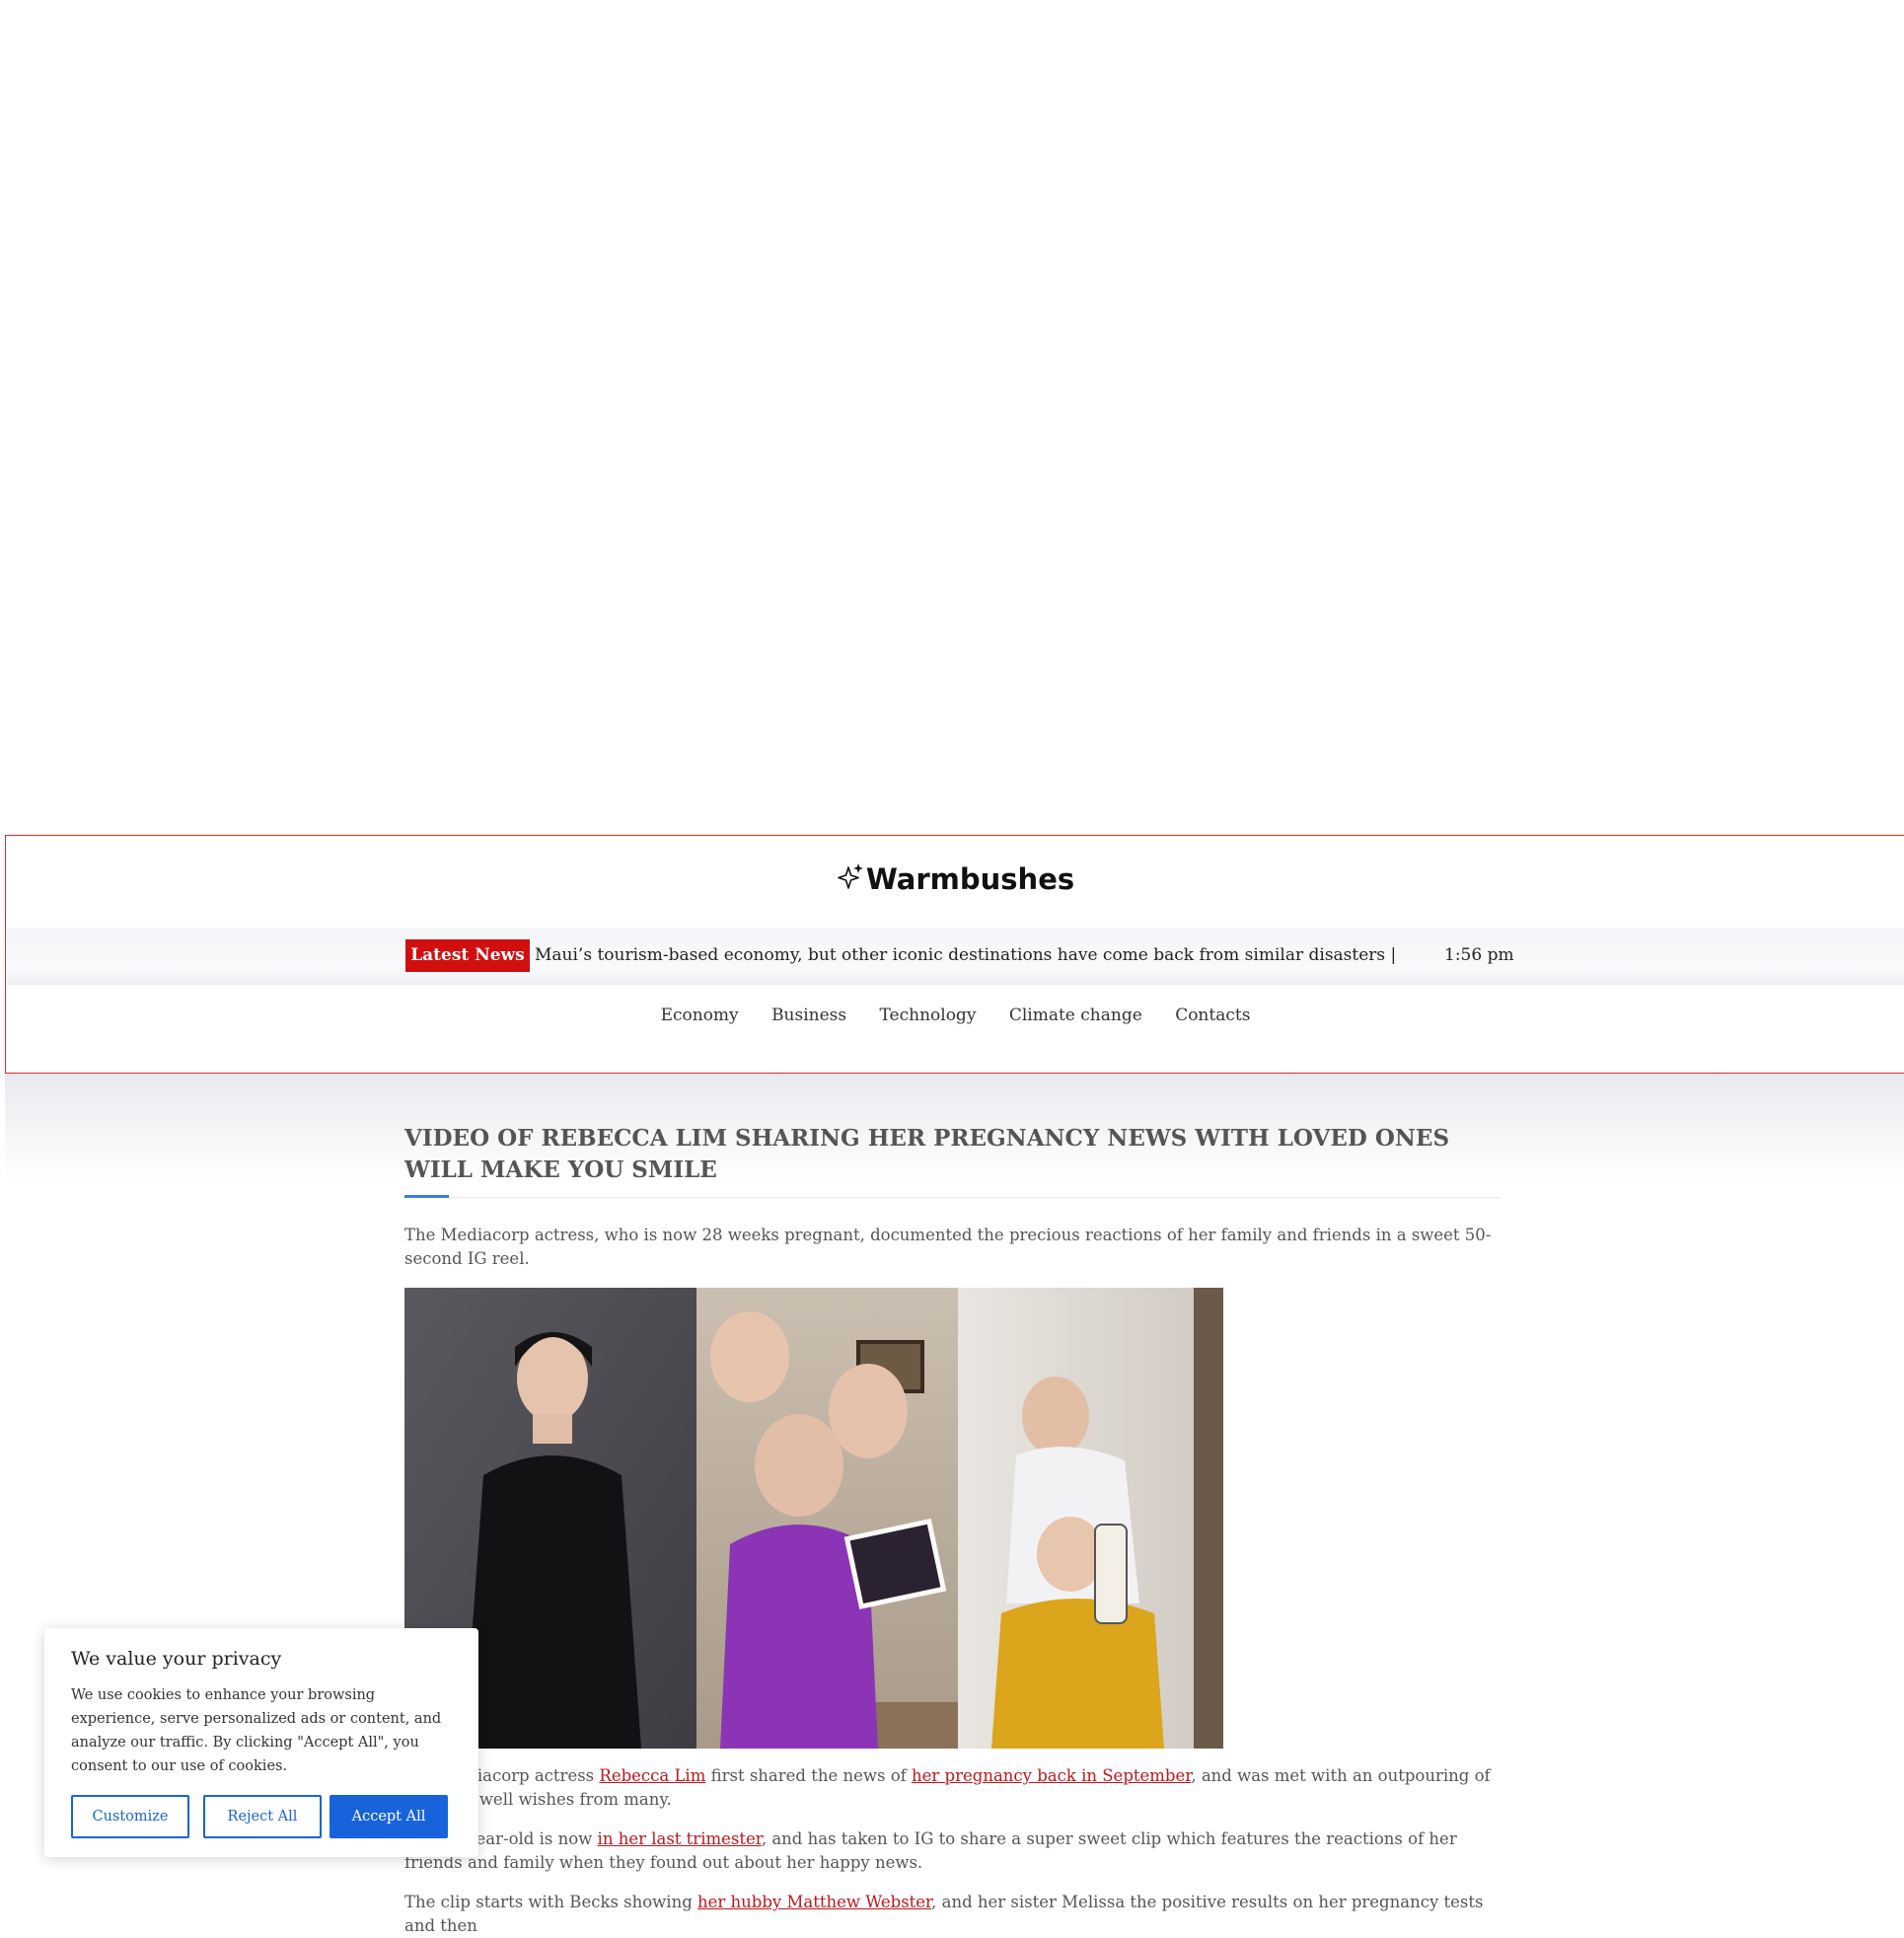 This screenshot has height=1938, width=1904. I want to click on article-hero-image, so click(813, 1518).